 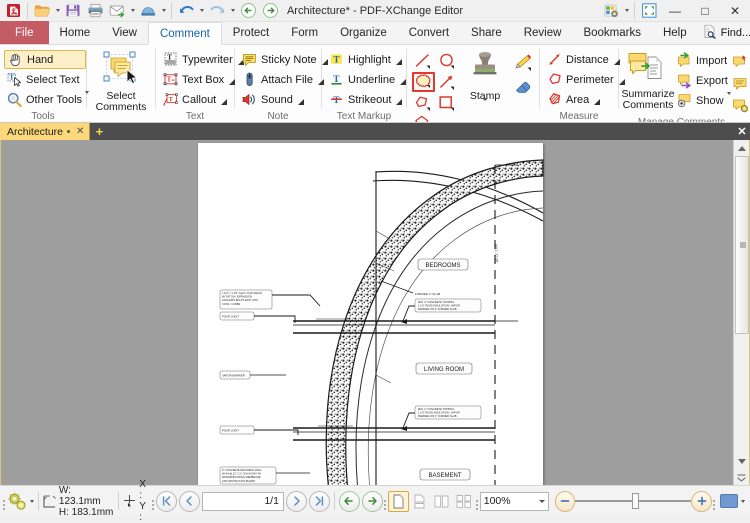 I want to click on zoom-level-select: 100%, so click(x=514, y=501).